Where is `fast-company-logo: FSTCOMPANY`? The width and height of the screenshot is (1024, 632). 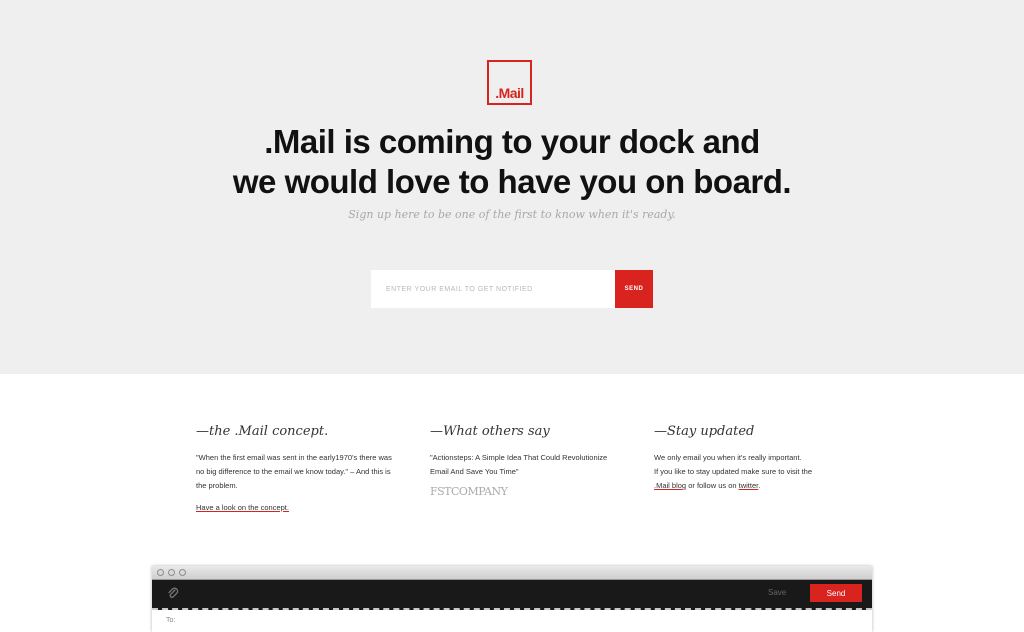
fast-company-logo: FSTCOMPANY is located at coordinates (469, 491).